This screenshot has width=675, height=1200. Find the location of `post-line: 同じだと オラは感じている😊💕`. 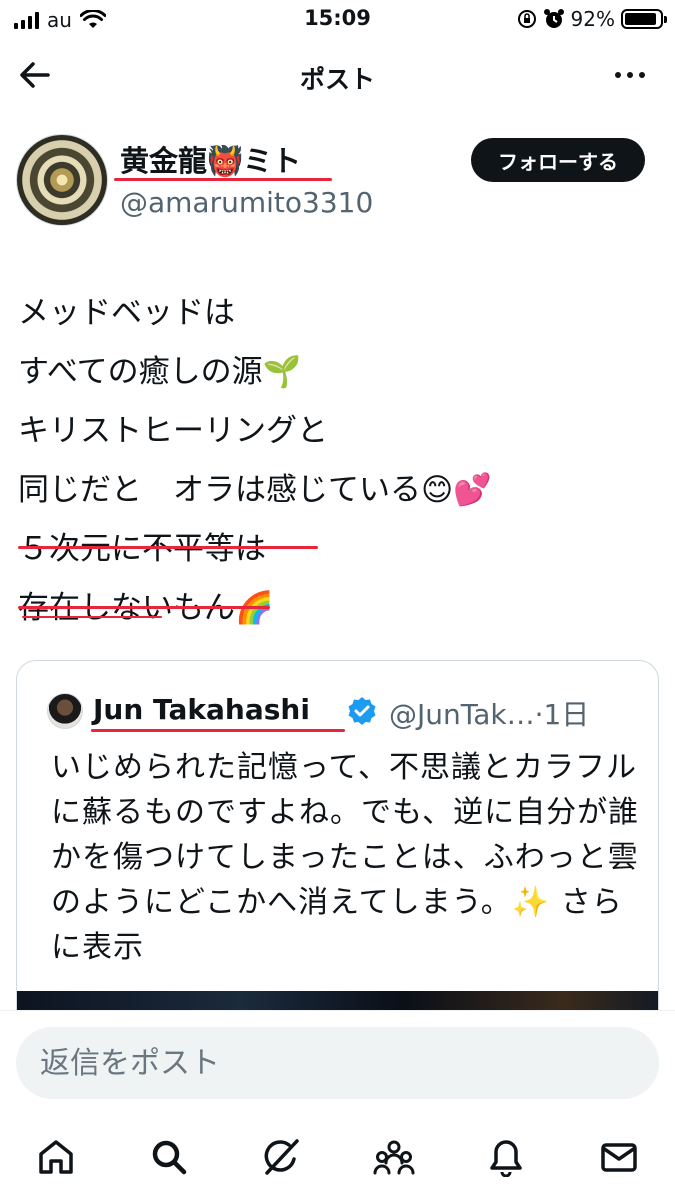

post-line: 同じだと オラは感じている😊💕 is located at coordinates (255, 490).